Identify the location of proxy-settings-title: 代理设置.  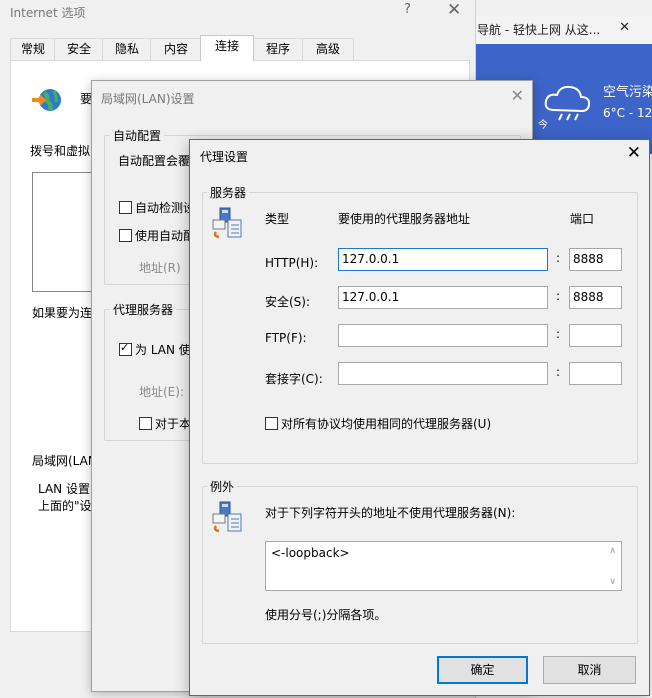
(224, 157).